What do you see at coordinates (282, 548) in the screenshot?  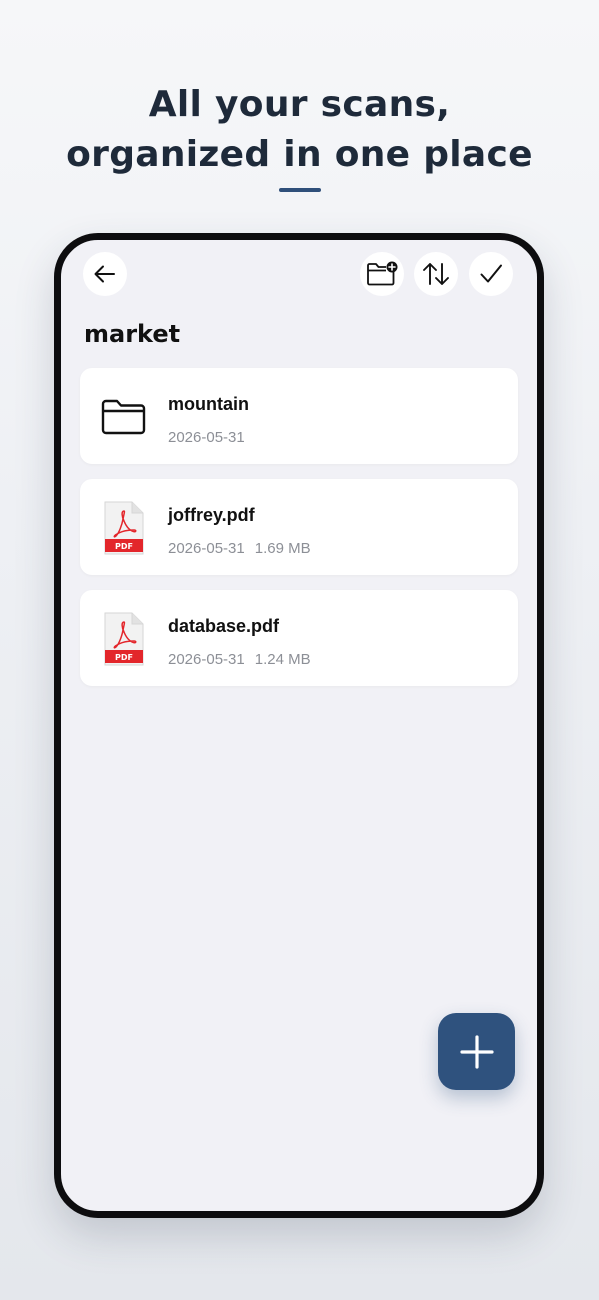 I see `file-size: 1.69 MB` at bounding box center [282, 548].